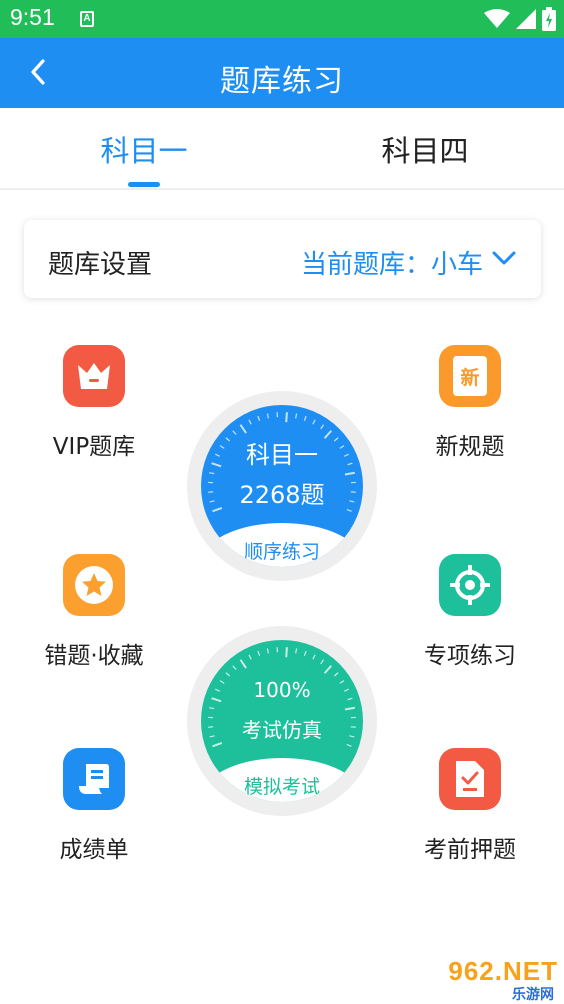 Image resolution: width=564 pixels, height=1004 pixels. Describe the element at coordinates (87, 19) in the screenshot. I see `notification-icon: A` at that location.